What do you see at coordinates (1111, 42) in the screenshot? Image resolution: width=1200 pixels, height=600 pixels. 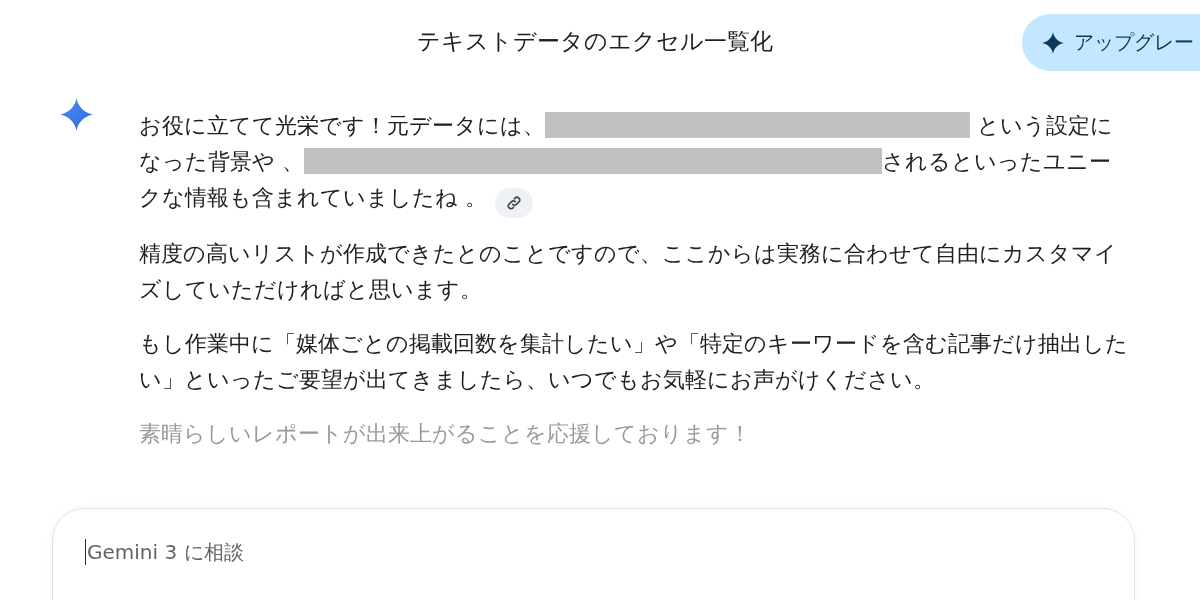 I see `upgrade-button: アップグレー` at bounding box center [1111, 42].